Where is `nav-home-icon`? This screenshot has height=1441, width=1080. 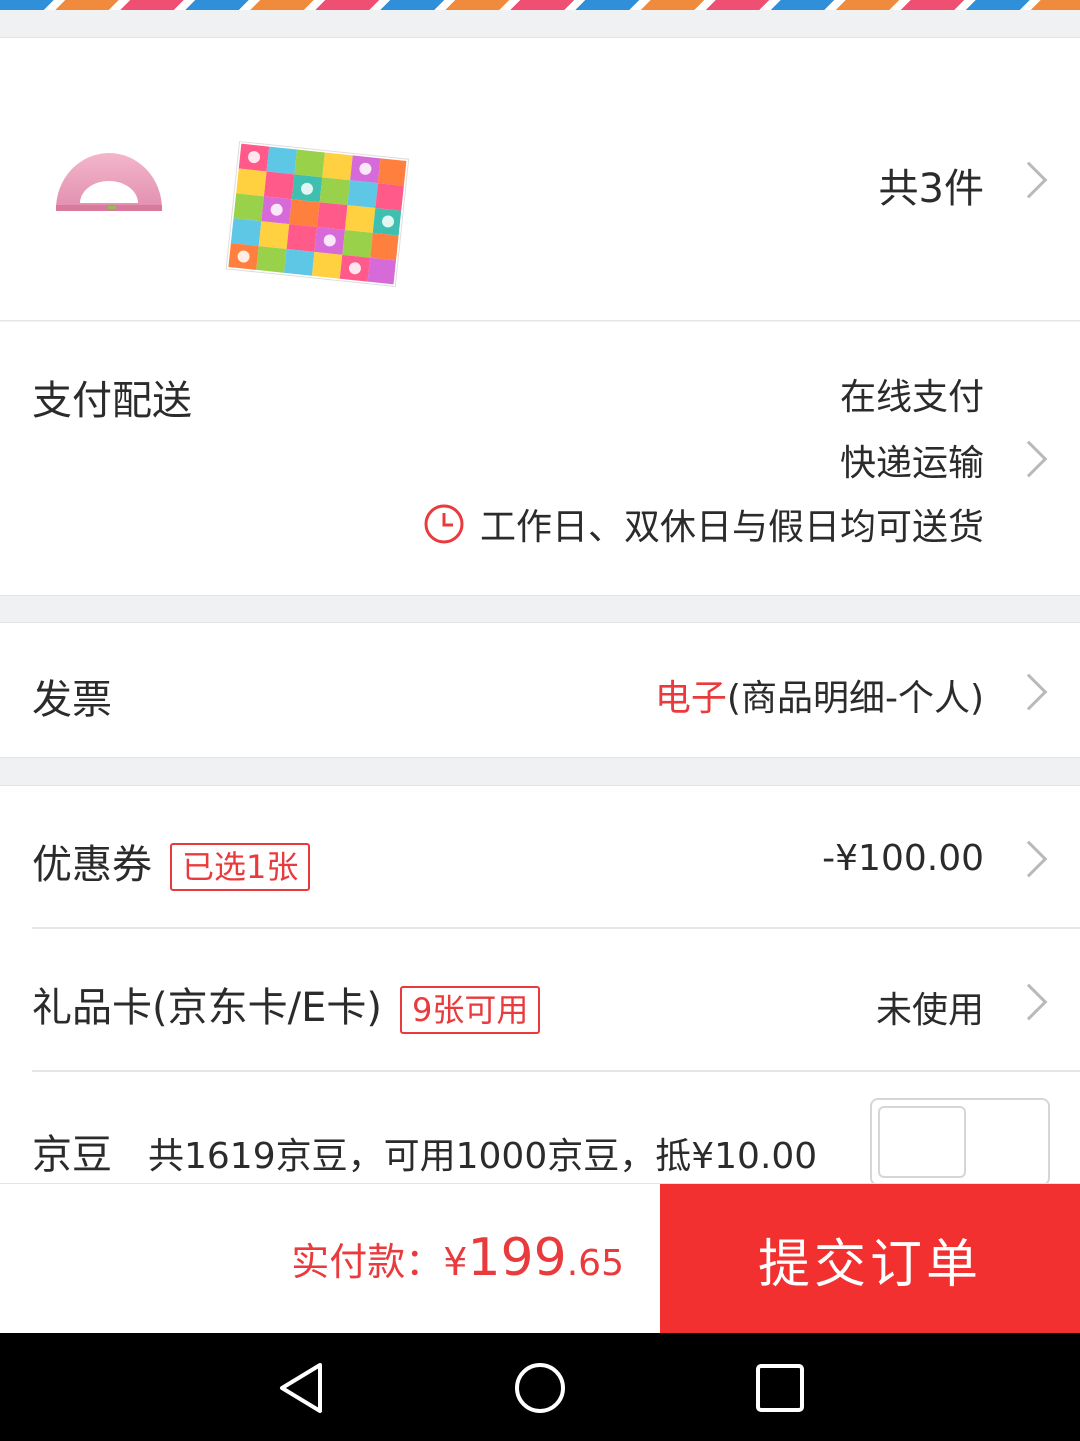 nav-home-icon is located at coordinates (540, 1388).